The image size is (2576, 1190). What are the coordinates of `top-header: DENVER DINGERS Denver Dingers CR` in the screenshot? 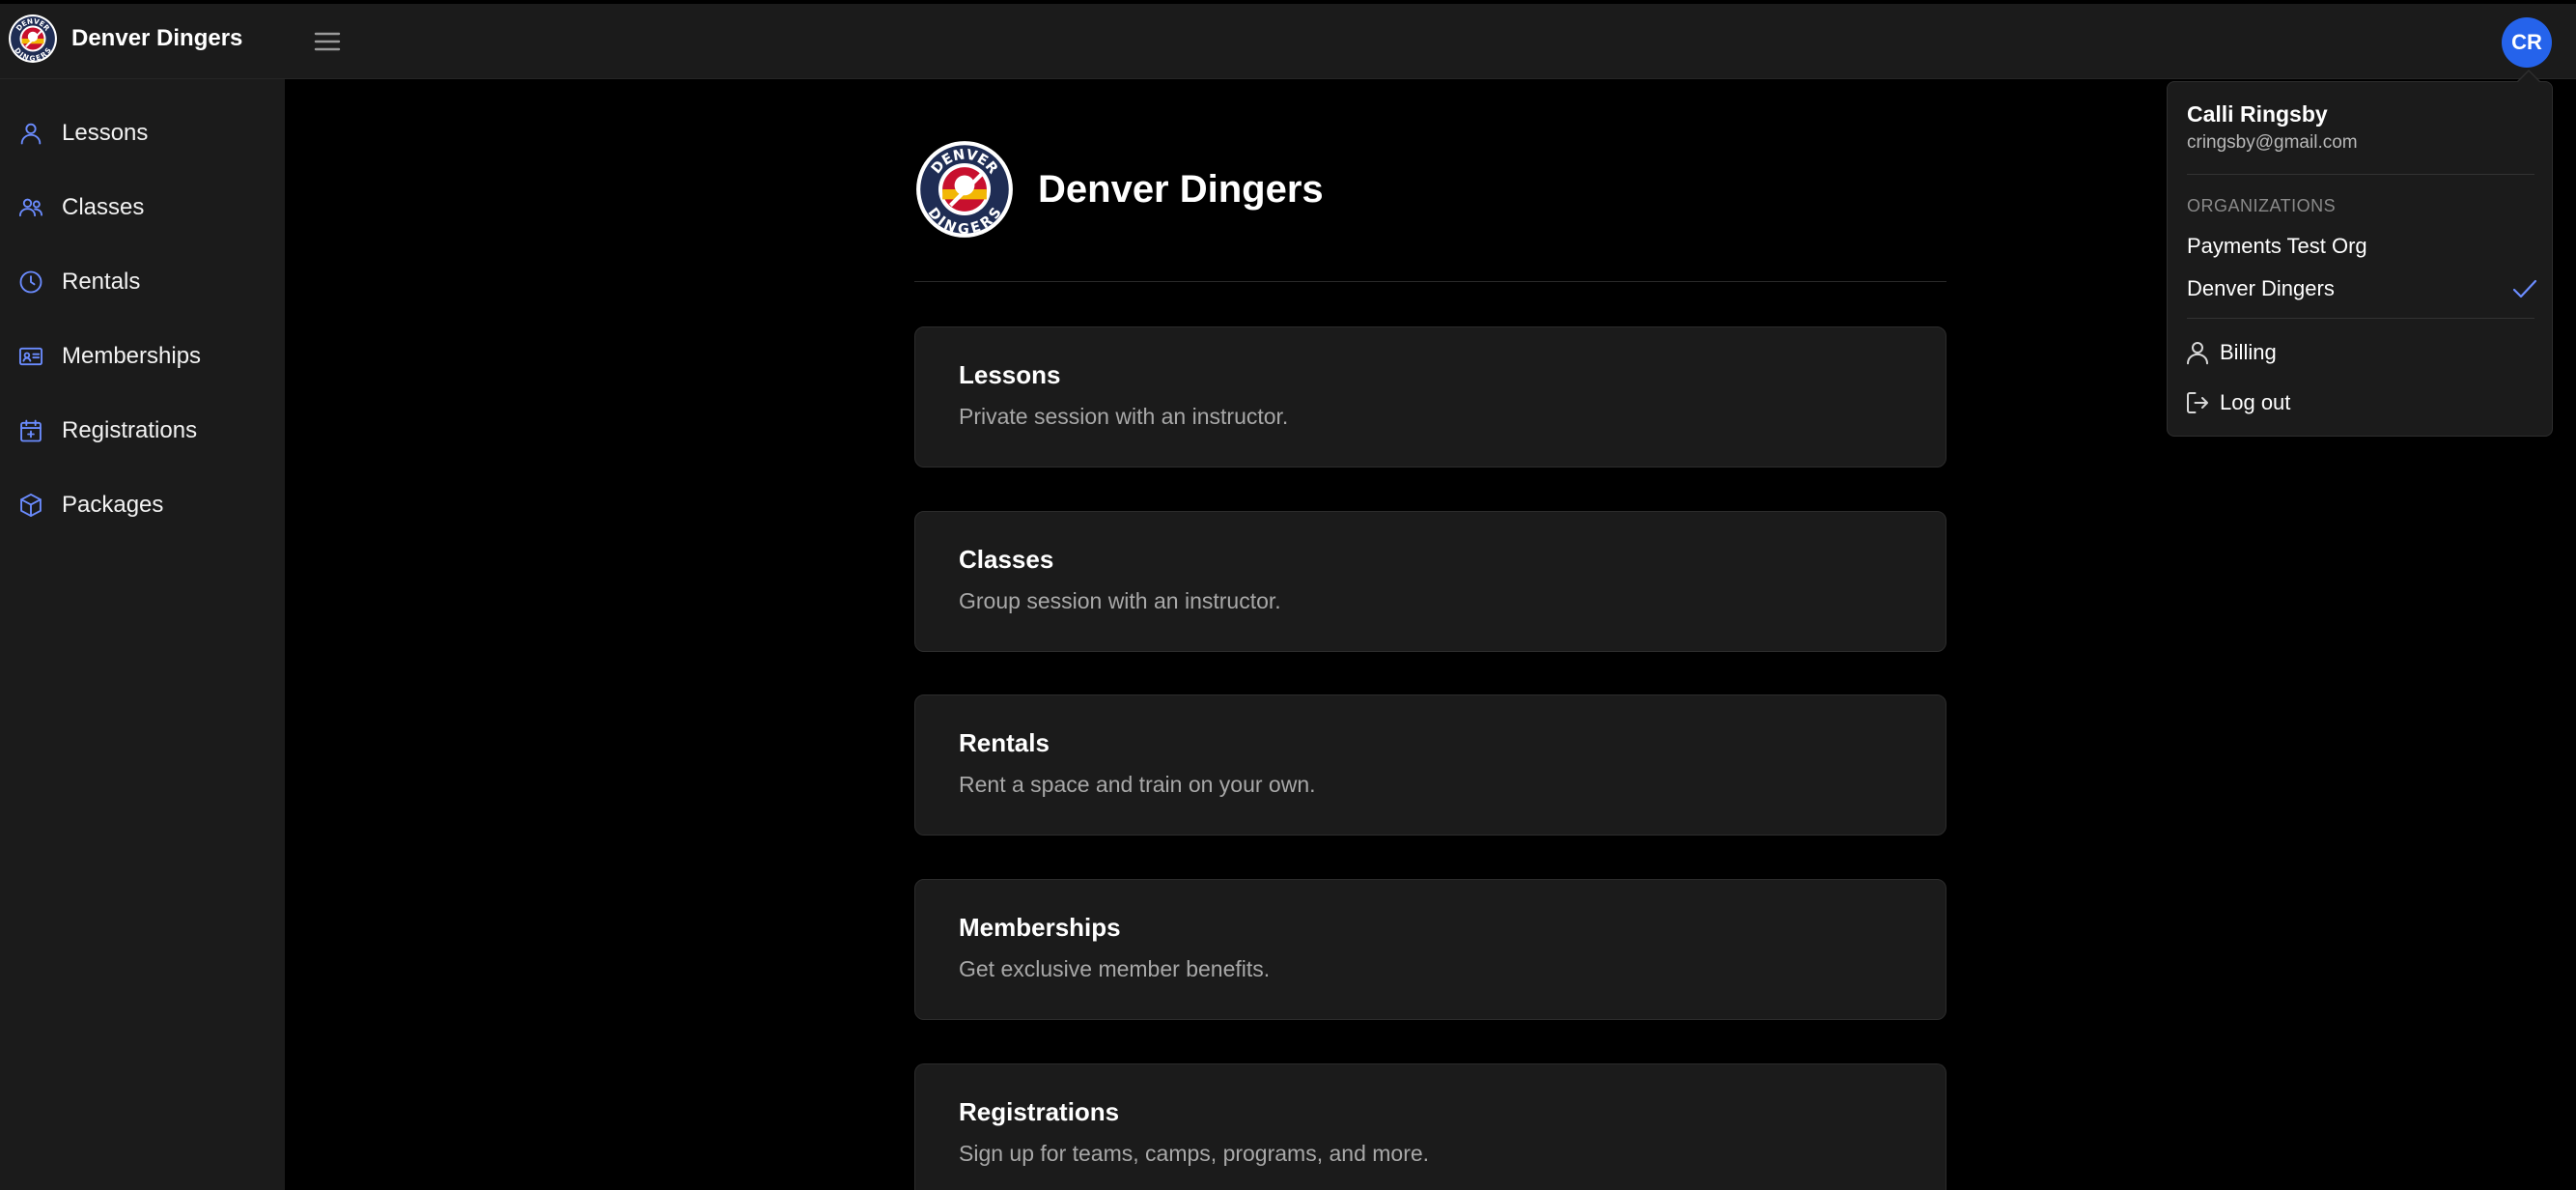 It's located at (1288, 42).